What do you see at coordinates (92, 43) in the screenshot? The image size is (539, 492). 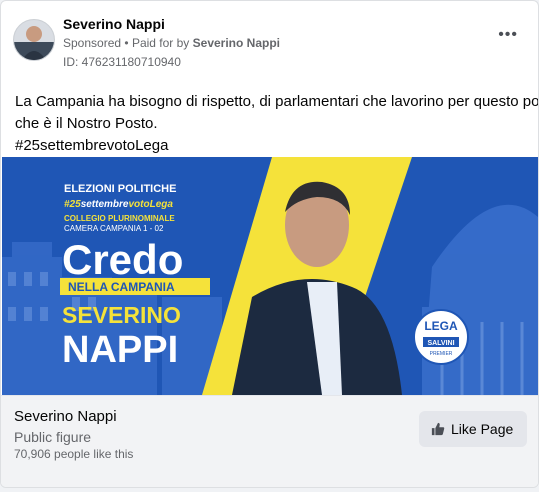 I see `sponsored-label: Sponsored` at bounding box center [92, 43].